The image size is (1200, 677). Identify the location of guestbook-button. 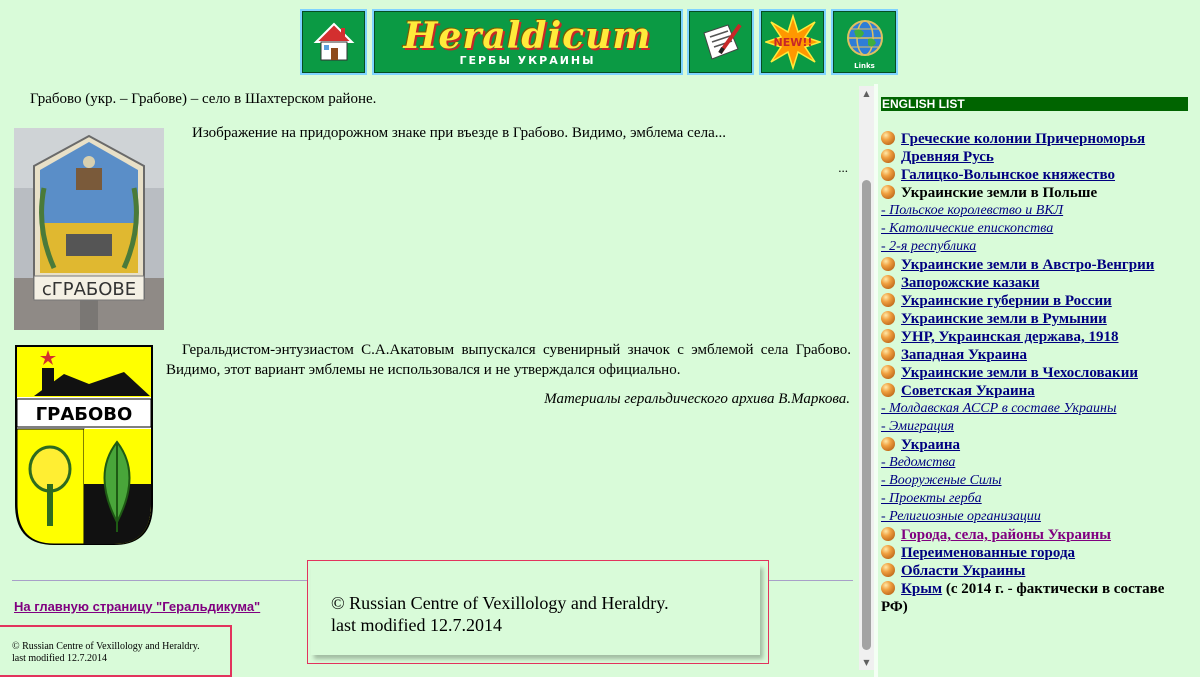
(720, 42).